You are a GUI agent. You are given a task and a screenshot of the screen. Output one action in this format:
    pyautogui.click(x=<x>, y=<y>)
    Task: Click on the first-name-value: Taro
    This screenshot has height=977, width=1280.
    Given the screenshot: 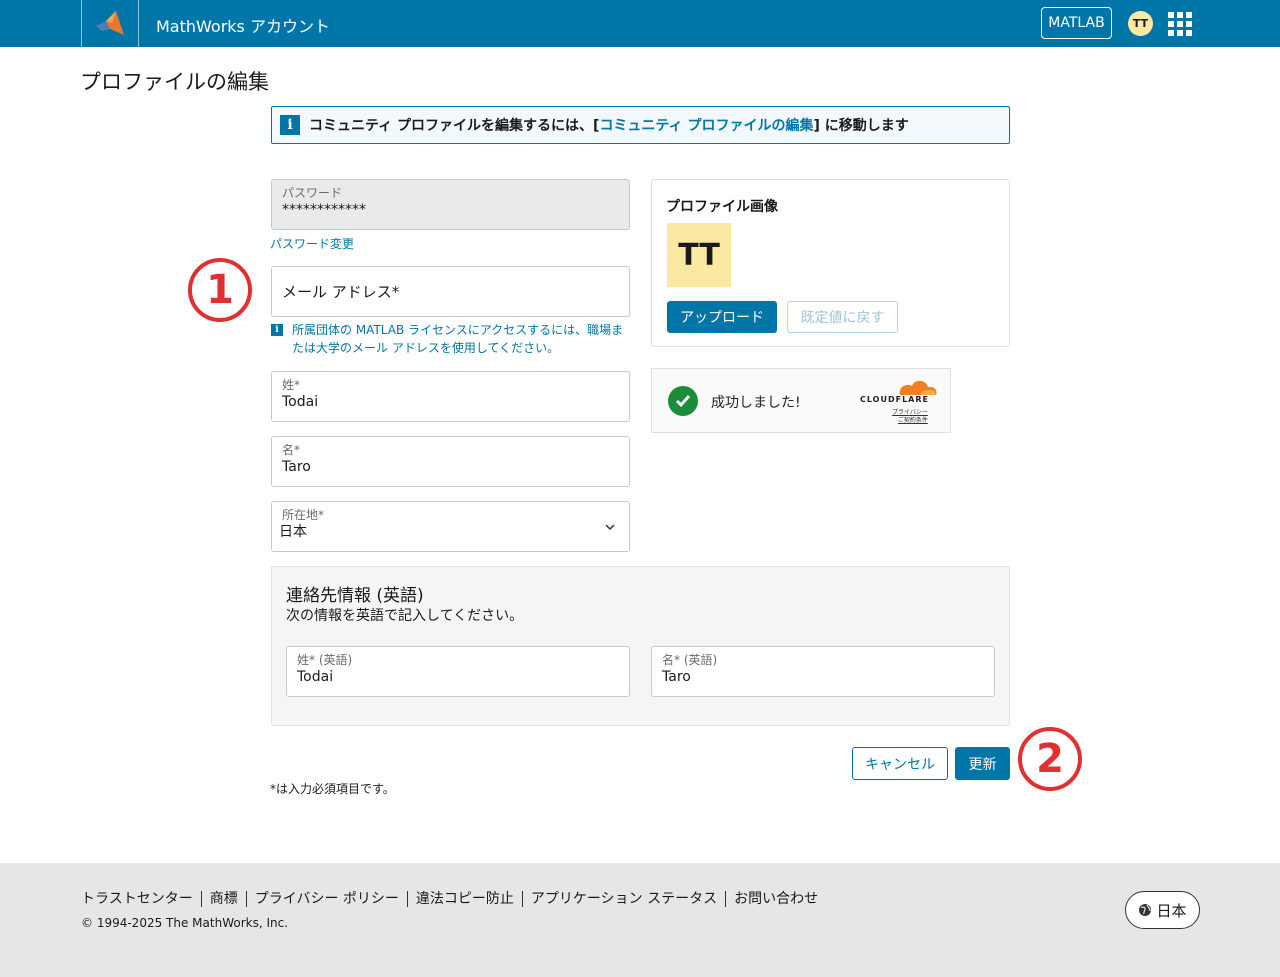 What is the action you would take?
    pyautogui.click(x=296, y=467)
    